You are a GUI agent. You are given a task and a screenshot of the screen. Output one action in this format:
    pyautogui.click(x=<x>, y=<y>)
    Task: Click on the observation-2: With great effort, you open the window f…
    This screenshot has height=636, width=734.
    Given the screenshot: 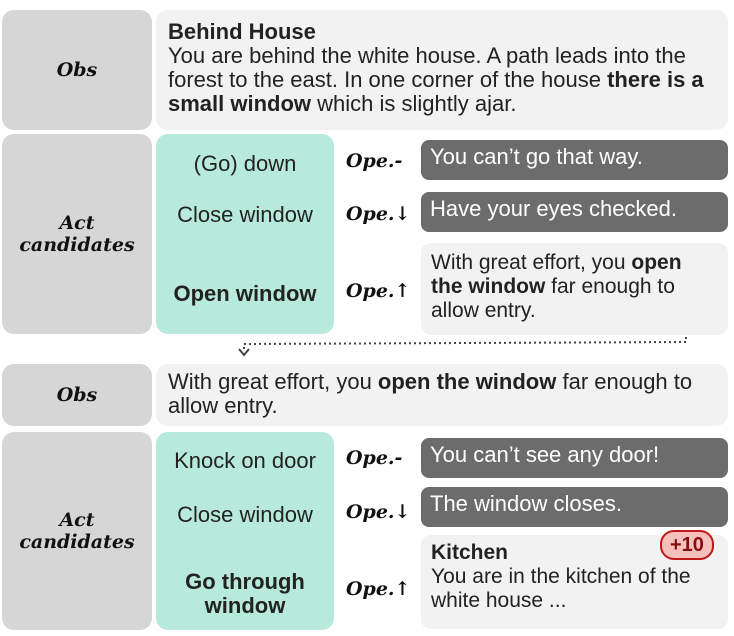 What is the action you would take?
    pyautogui.click(x=442, y=395)
    